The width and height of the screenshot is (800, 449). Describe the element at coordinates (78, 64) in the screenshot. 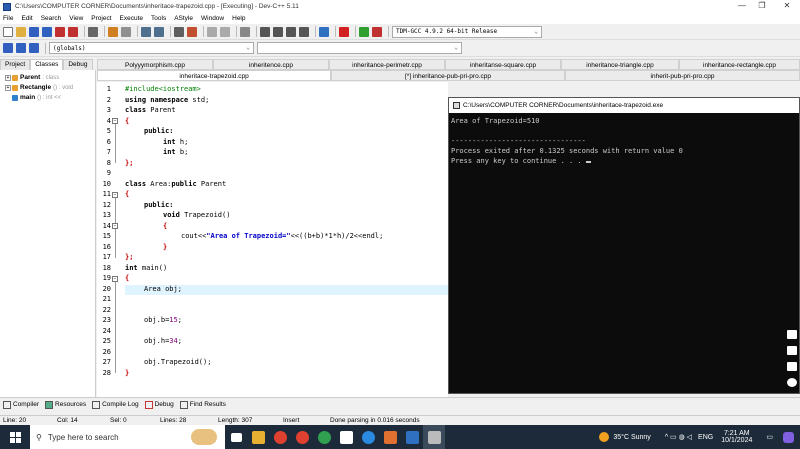

I see `tab-debug: Debug` at that location.